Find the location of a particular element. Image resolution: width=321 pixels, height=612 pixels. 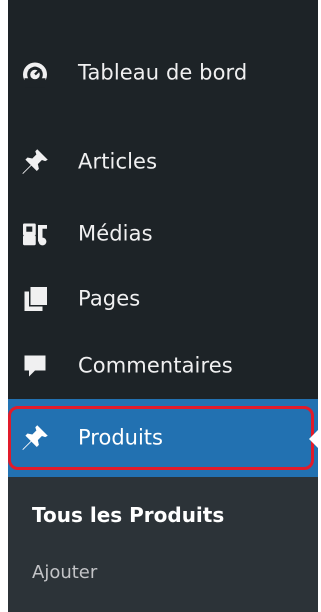

menu-item-medias: Médias is located at coordinates (163, 234).